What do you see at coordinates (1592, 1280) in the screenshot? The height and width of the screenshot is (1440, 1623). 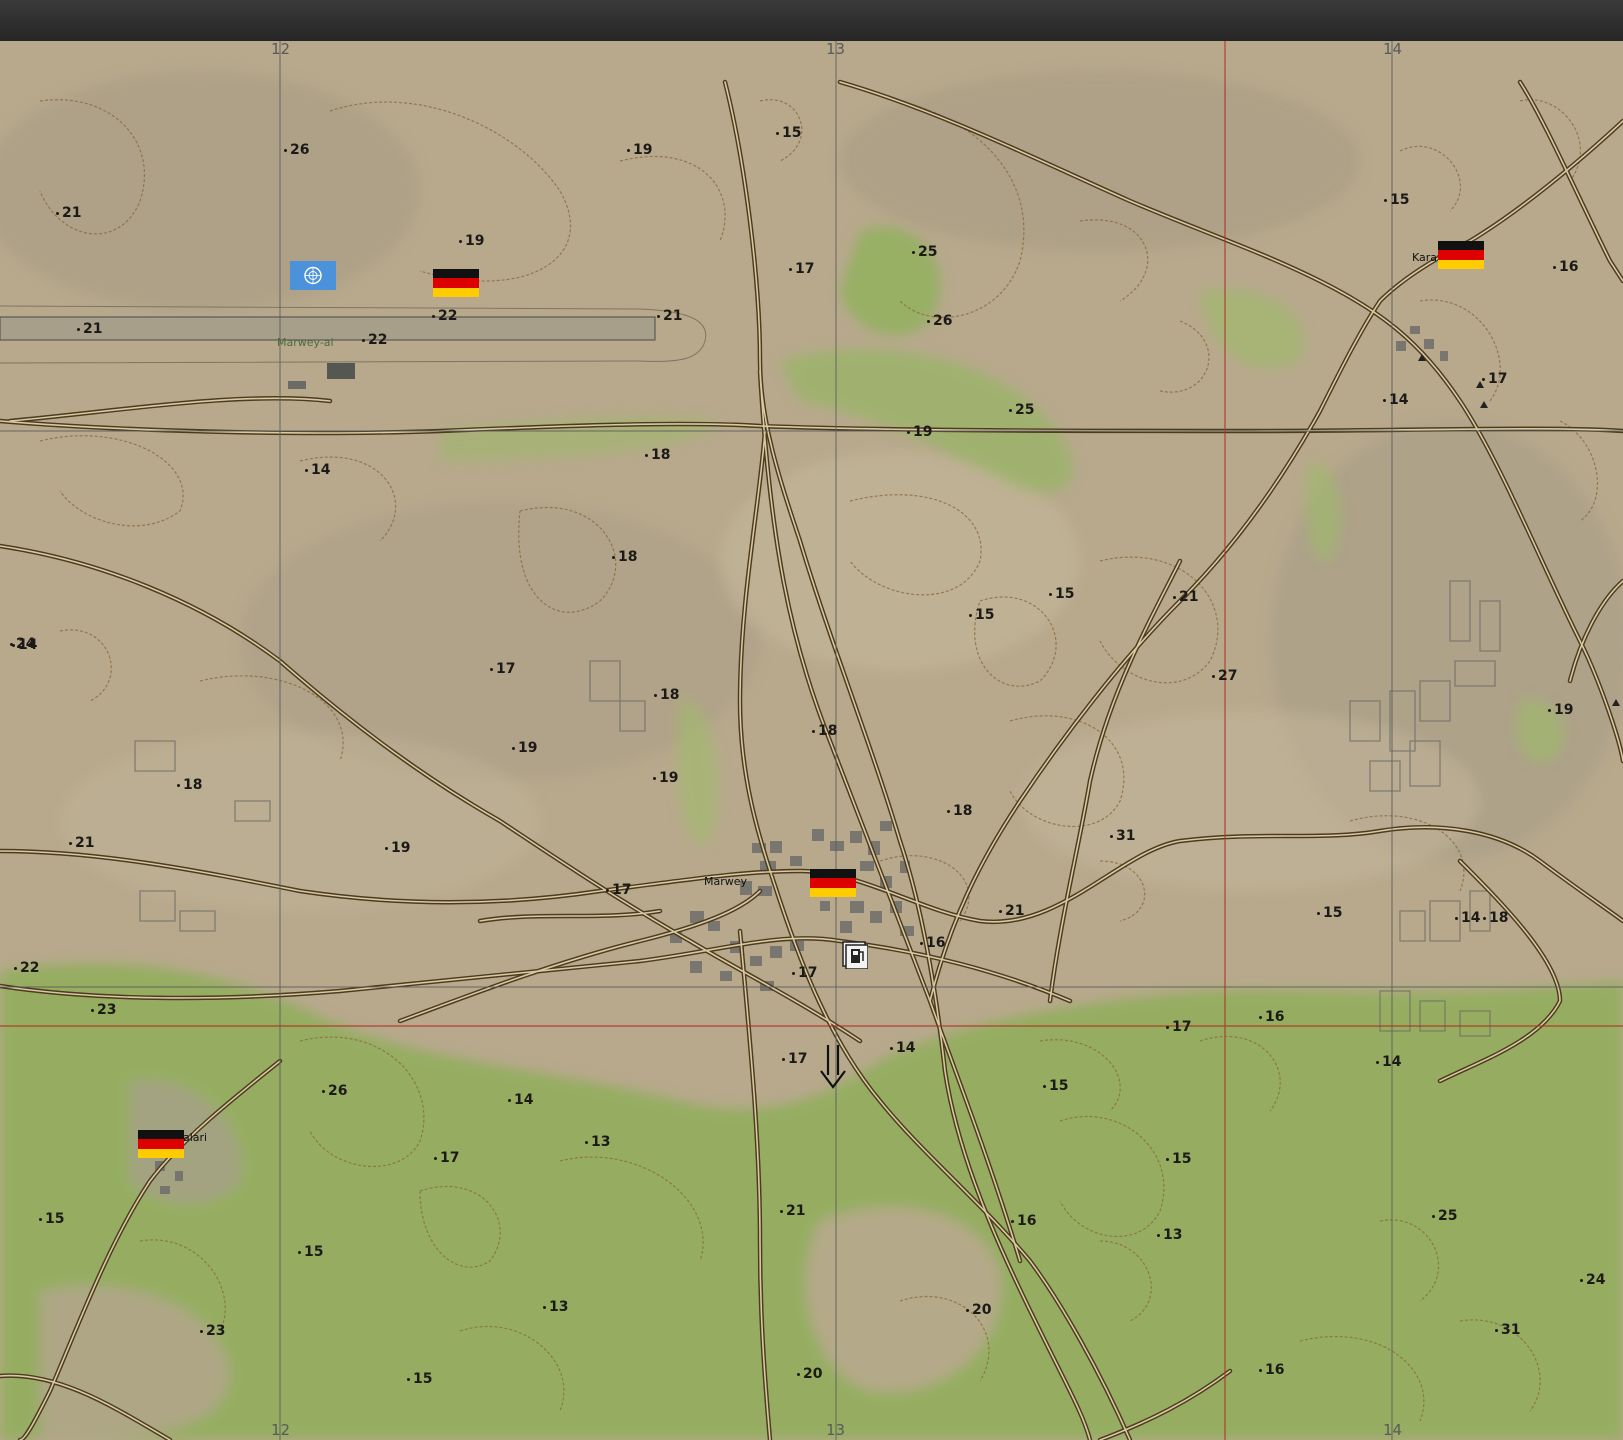 I see `elevation-label: 24` at bounding box center [1592, 1280].